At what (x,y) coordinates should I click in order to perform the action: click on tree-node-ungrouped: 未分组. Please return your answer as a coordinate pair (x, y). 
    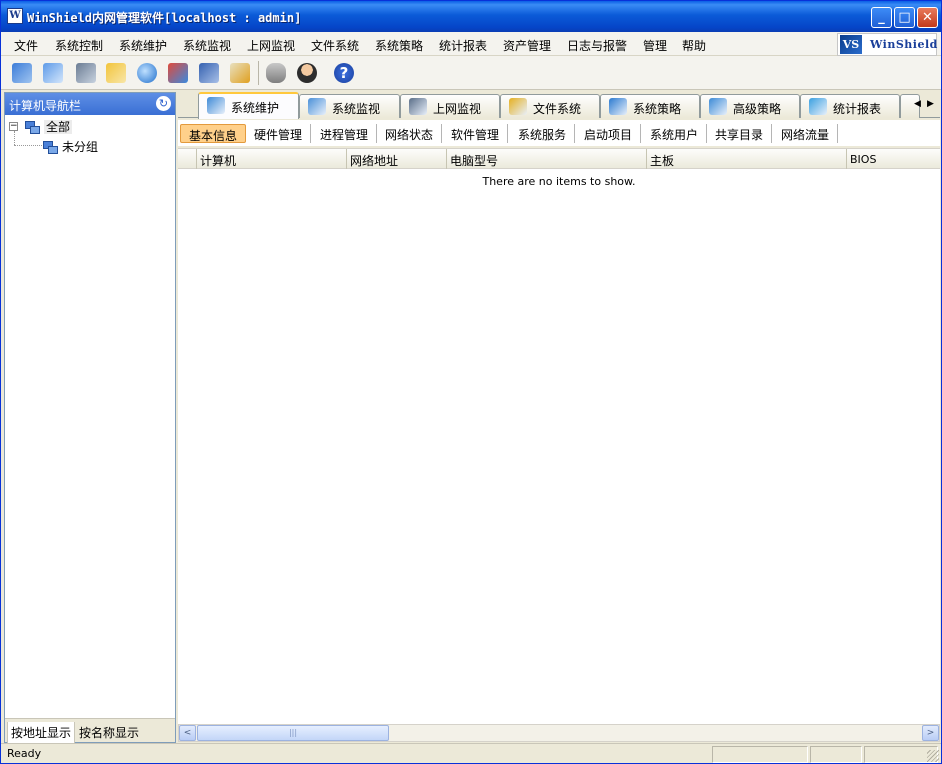
    Looking at the image, I should click on (70, 147).